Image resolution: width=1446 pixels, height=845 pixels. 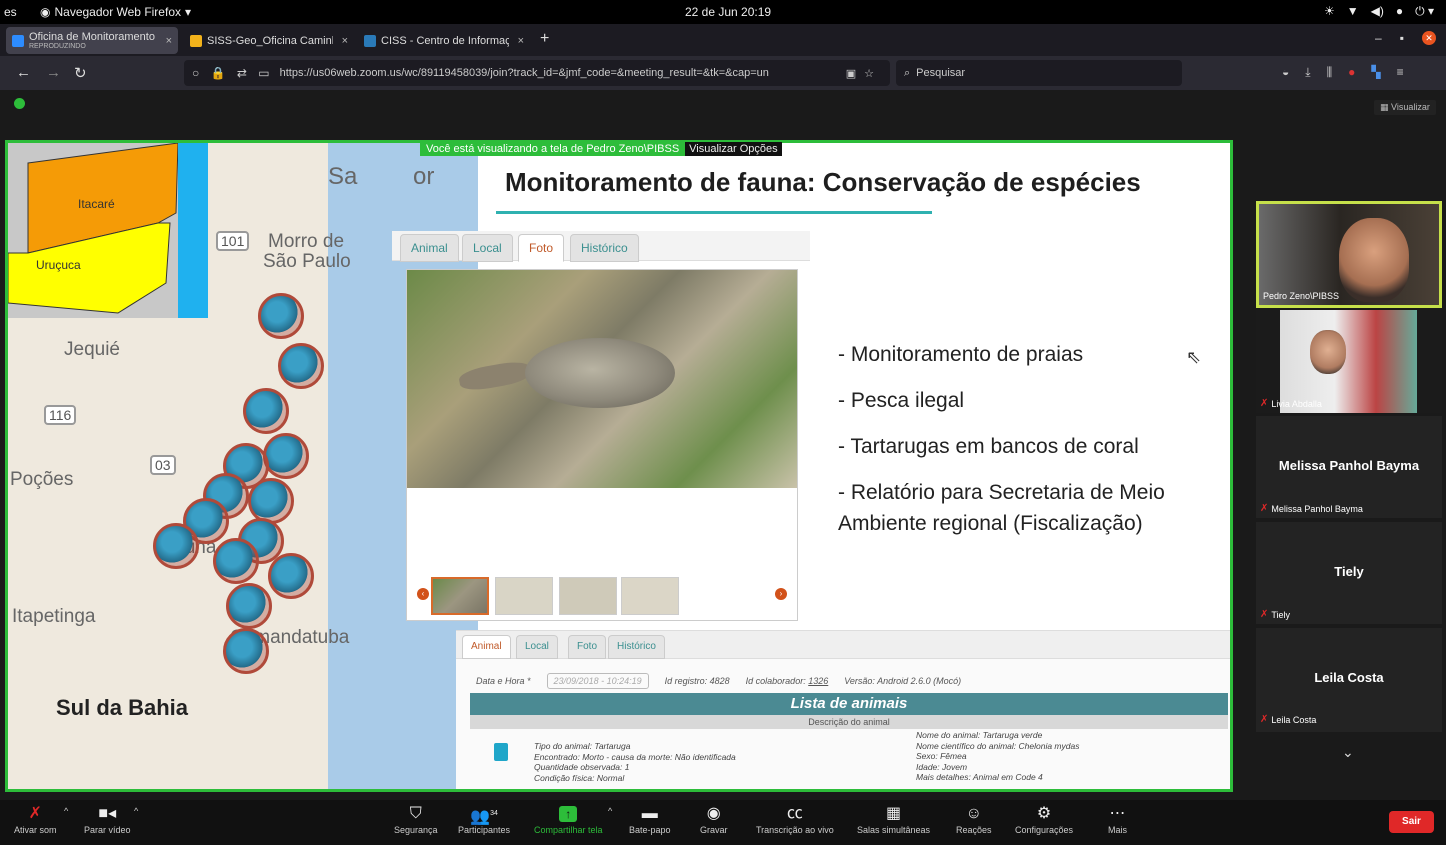 What do you see at coordinates (942, 766) in the screenshot?
I see `detail-line: Idade: Jovem` at bounding box center [942, 766].